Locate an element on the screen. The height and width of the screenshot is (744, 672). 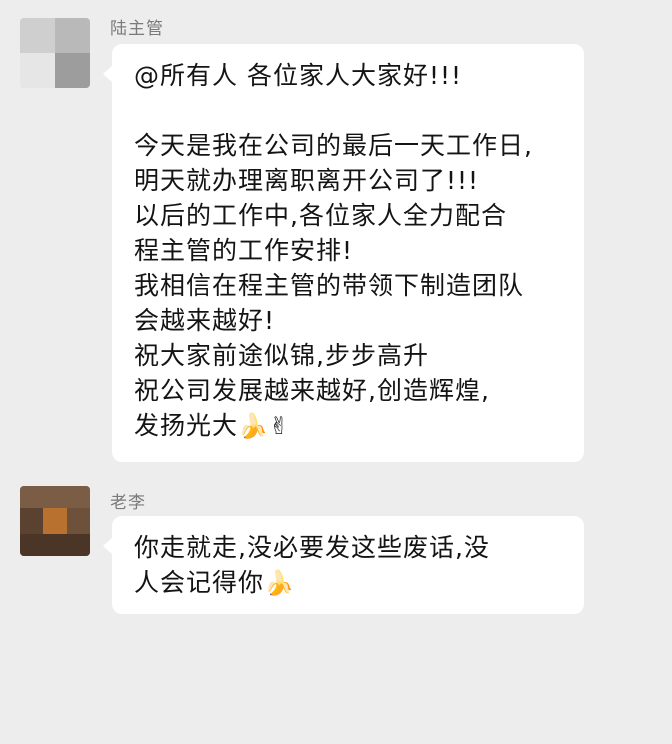
message-text-line: 我相信在程主管的带领下制造团队 is located at coordinates (329, 285).